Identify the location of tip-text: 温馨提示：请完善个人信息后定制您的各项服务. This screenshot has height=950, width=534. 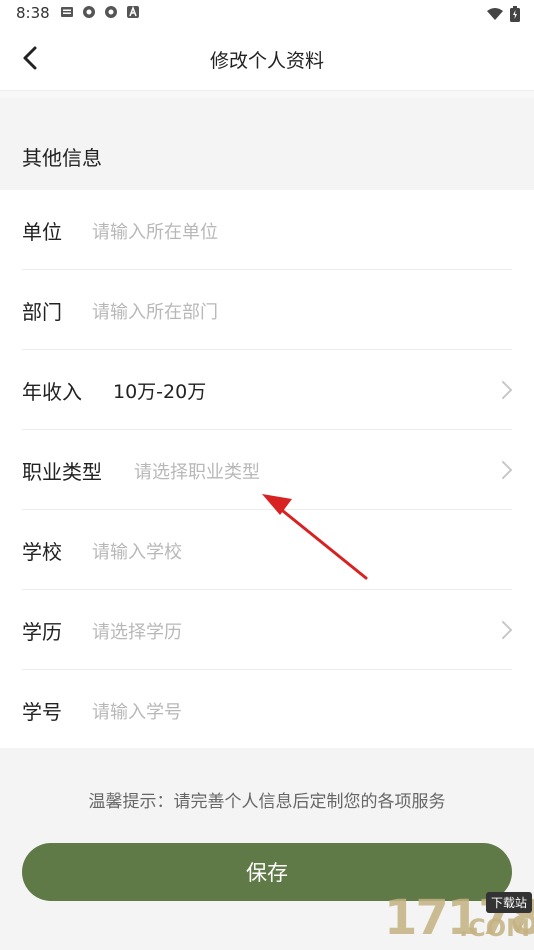
(267, 802).